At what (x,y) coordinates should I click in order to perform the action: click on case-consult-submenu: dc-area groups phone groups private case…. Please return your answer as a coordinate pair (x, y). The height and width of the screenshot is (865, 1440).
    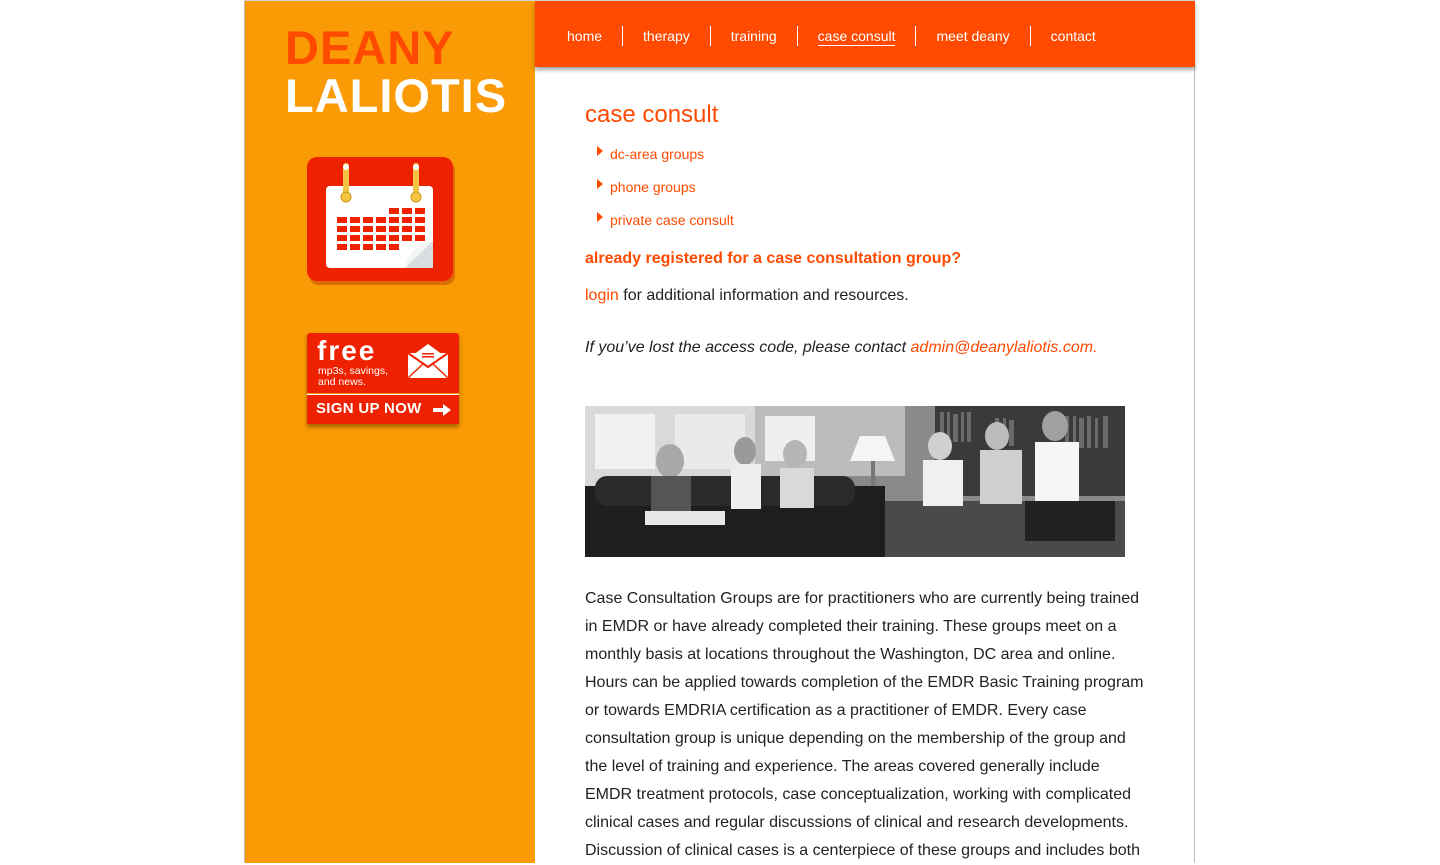
    Looking at the image, I should click on (867, 193).